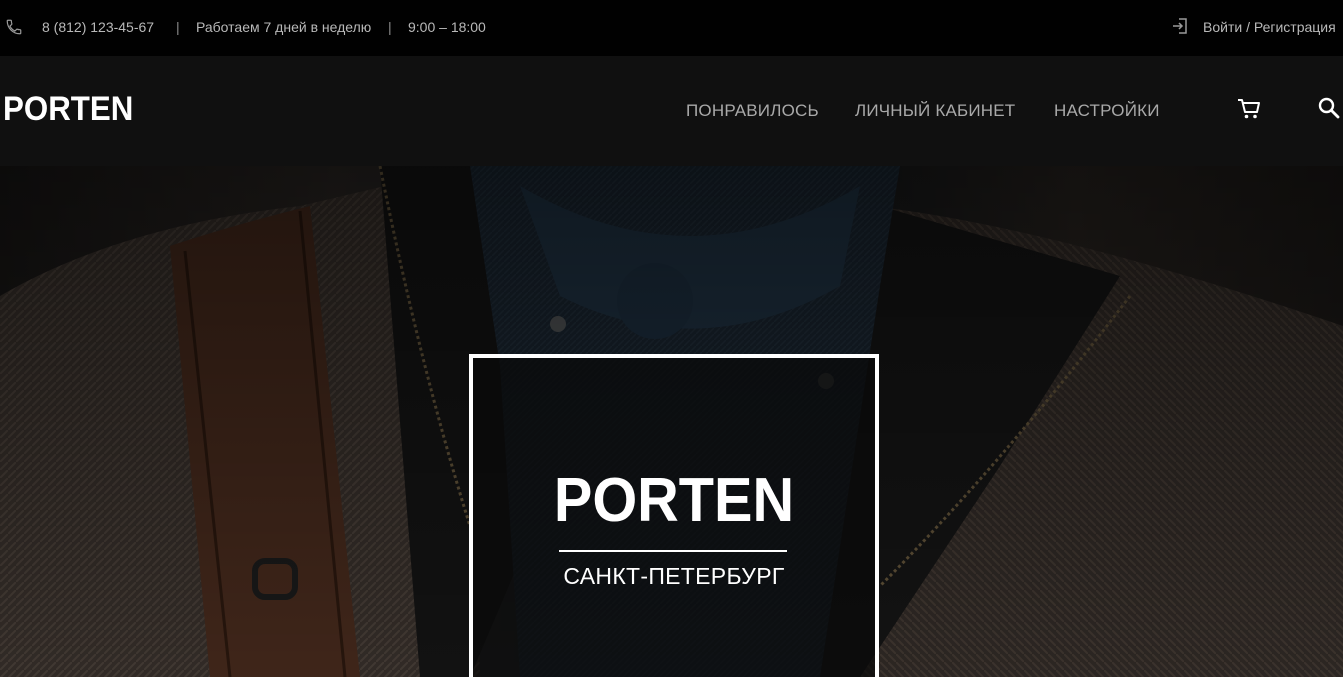 The height and width of the screenshot is (677, 1343). I want to click on nav-link-favorites: ПОНРАВИЛОСЬ, so click(752, 111).